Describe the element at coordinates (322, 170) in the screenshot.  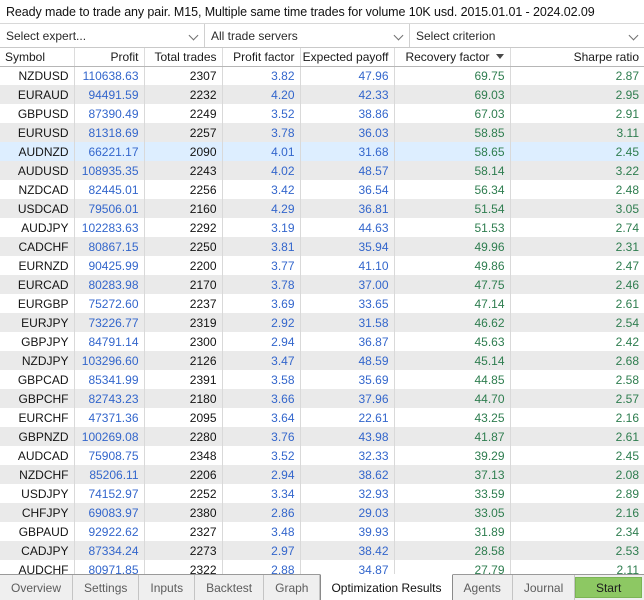
I see `table-row: AUDUSD 108935.35 2243 4.02 48.57 58.14 3.22` at that location.